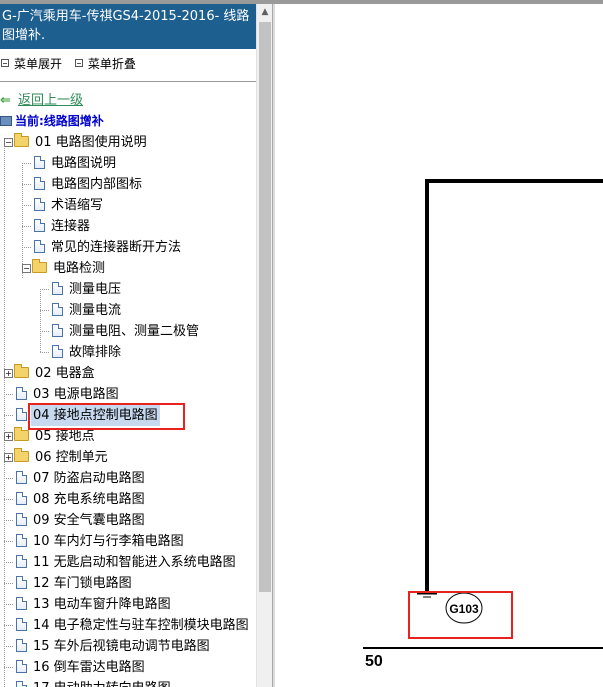  I want to click on tree-item-label: 测量电流, so click(95, 310).